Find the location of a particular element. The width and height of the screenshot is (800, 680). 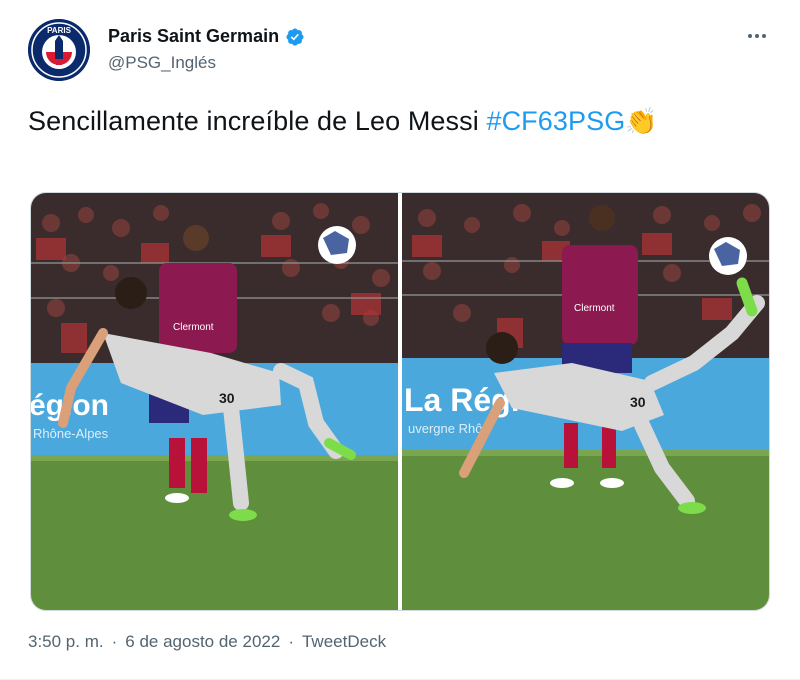

right-banner-sub: uvergne Rhô is located at coordinates (445, 428).